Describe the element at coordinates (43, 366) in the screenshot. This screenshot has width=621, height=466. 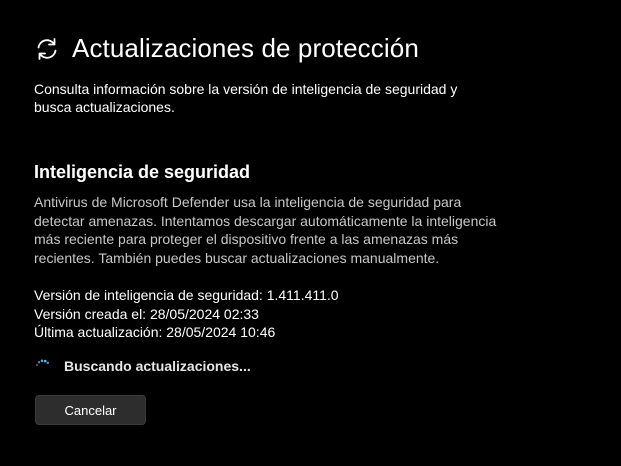
I see `loading-spinner-icon` at that location.